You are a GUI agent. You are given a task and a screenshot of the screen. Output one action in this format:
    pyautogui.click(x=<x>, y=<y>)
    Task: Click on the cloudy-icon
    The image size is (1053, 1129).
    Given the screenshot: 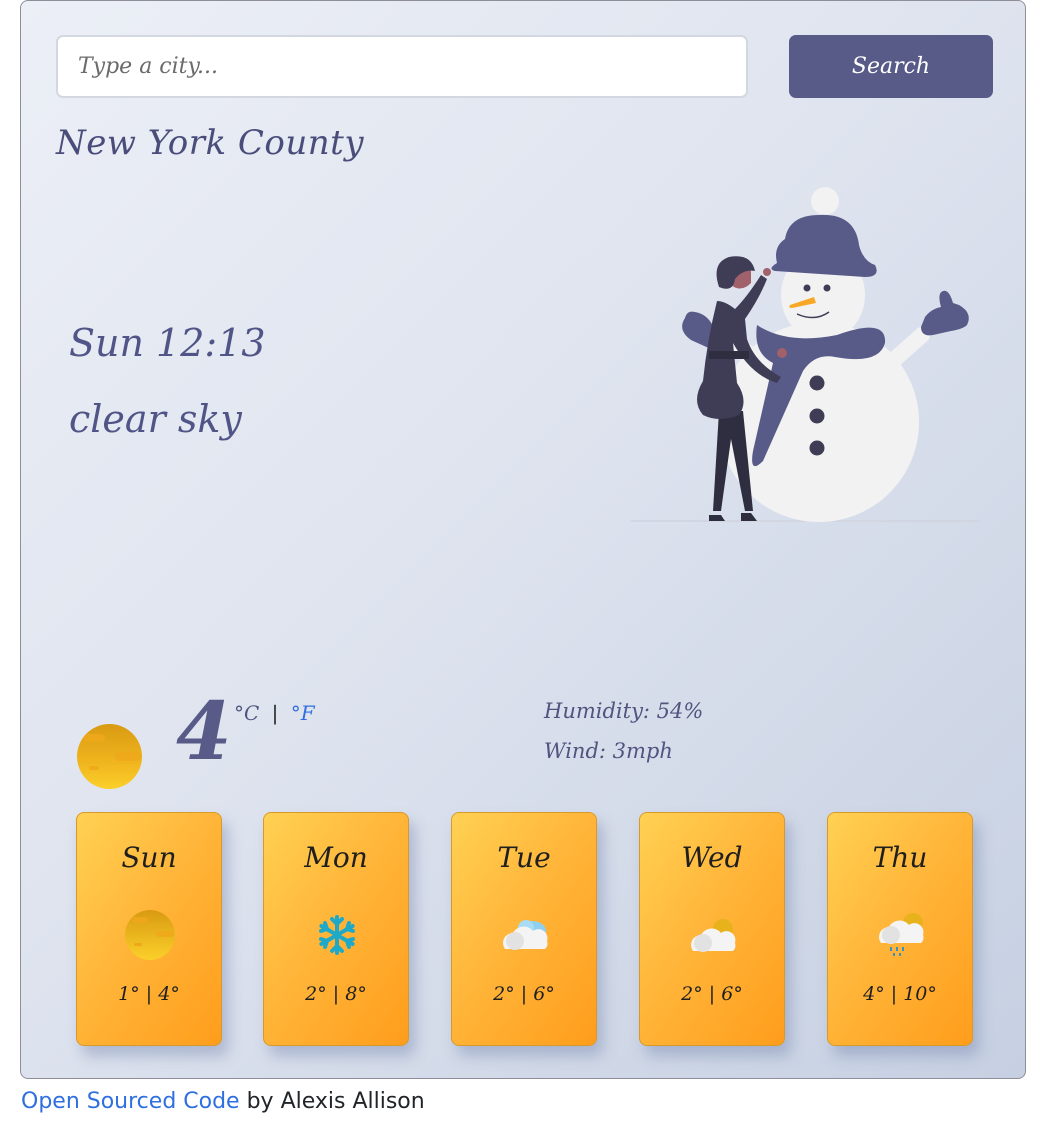 What is the action you would take?
    pyautogui.click(x=525, y=935)
    